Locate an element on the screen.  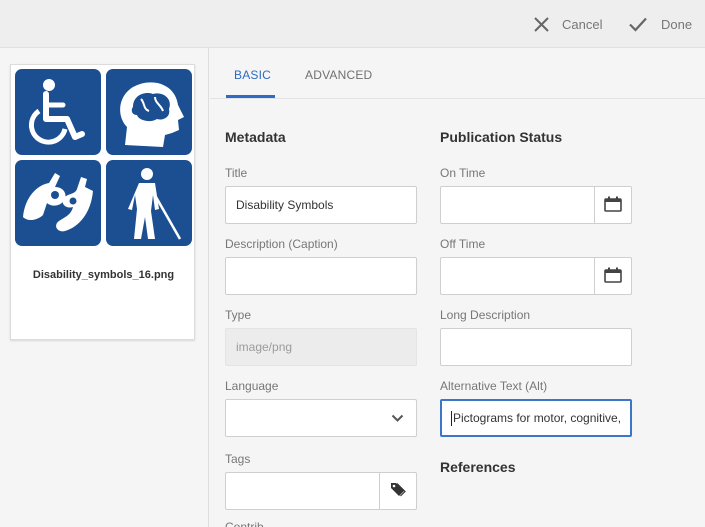
asset-thumbnail is located at coordinates (103, 157).